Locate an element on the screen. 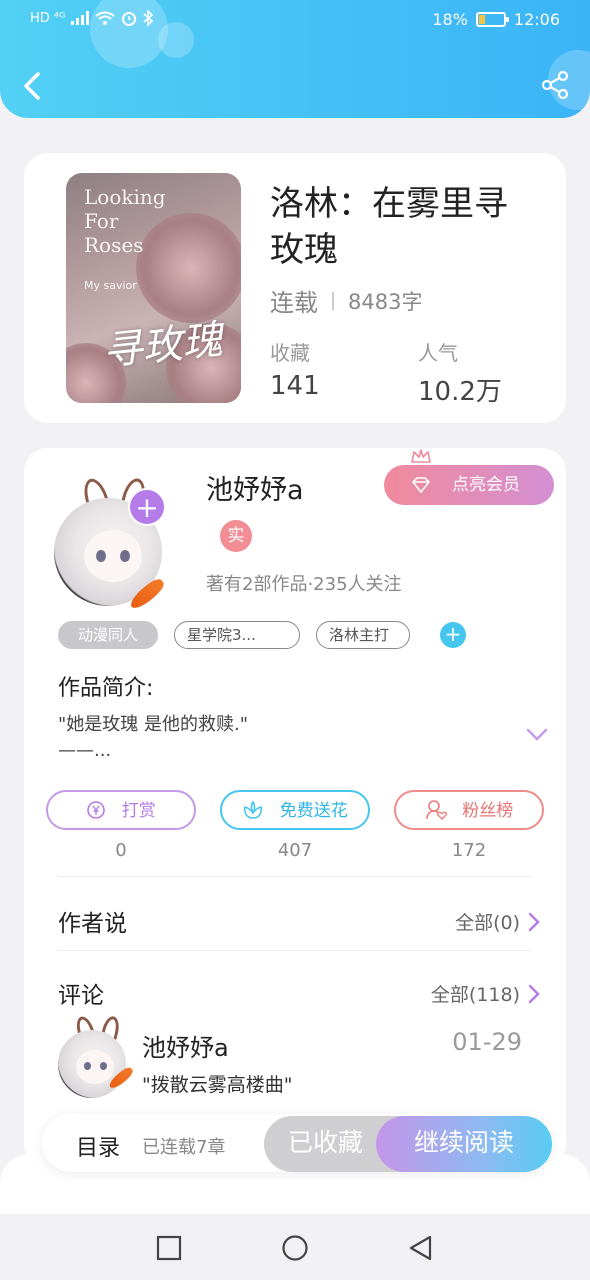  cover-subtitle: My savior is located at coordinates (110, 285).